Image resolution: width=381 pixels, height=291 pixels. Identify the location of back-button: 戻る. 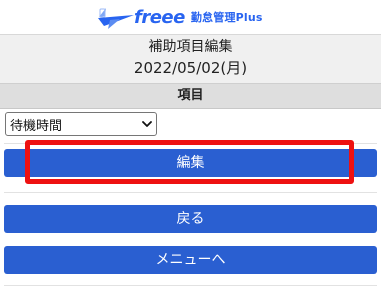
(190, 219).